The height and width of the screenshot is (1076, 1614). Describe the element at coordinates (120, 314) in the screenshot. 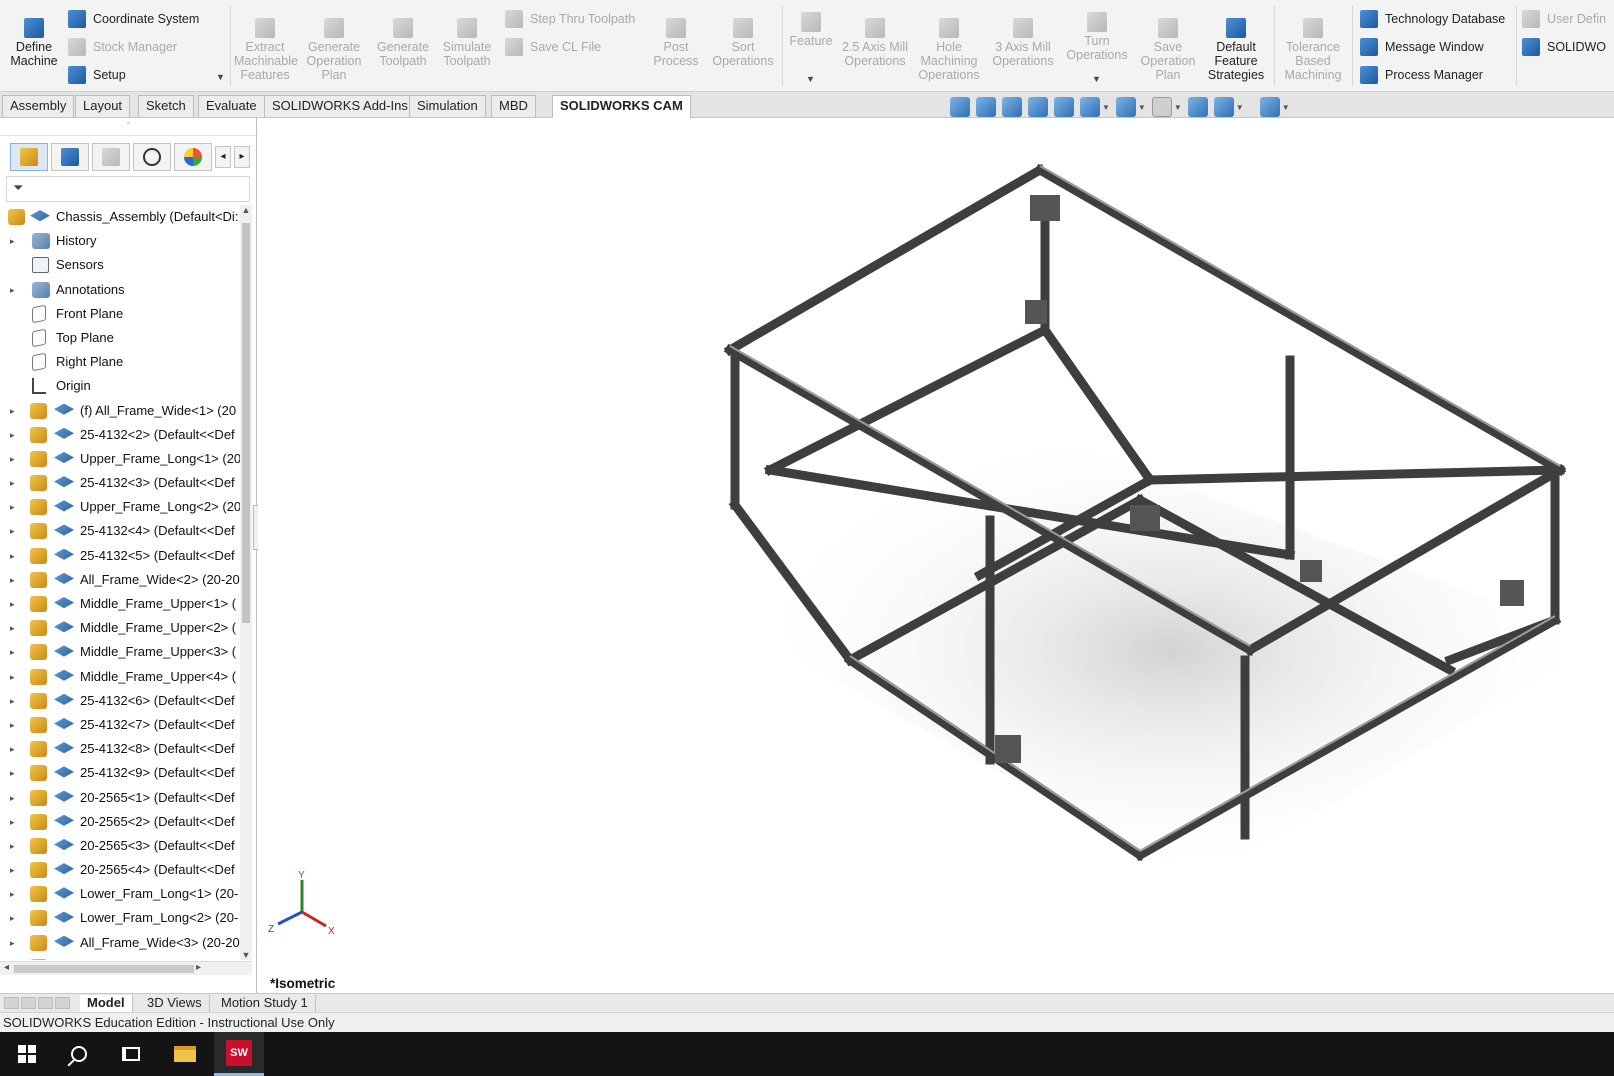

I see `tree-item: Front Plane` at that location.